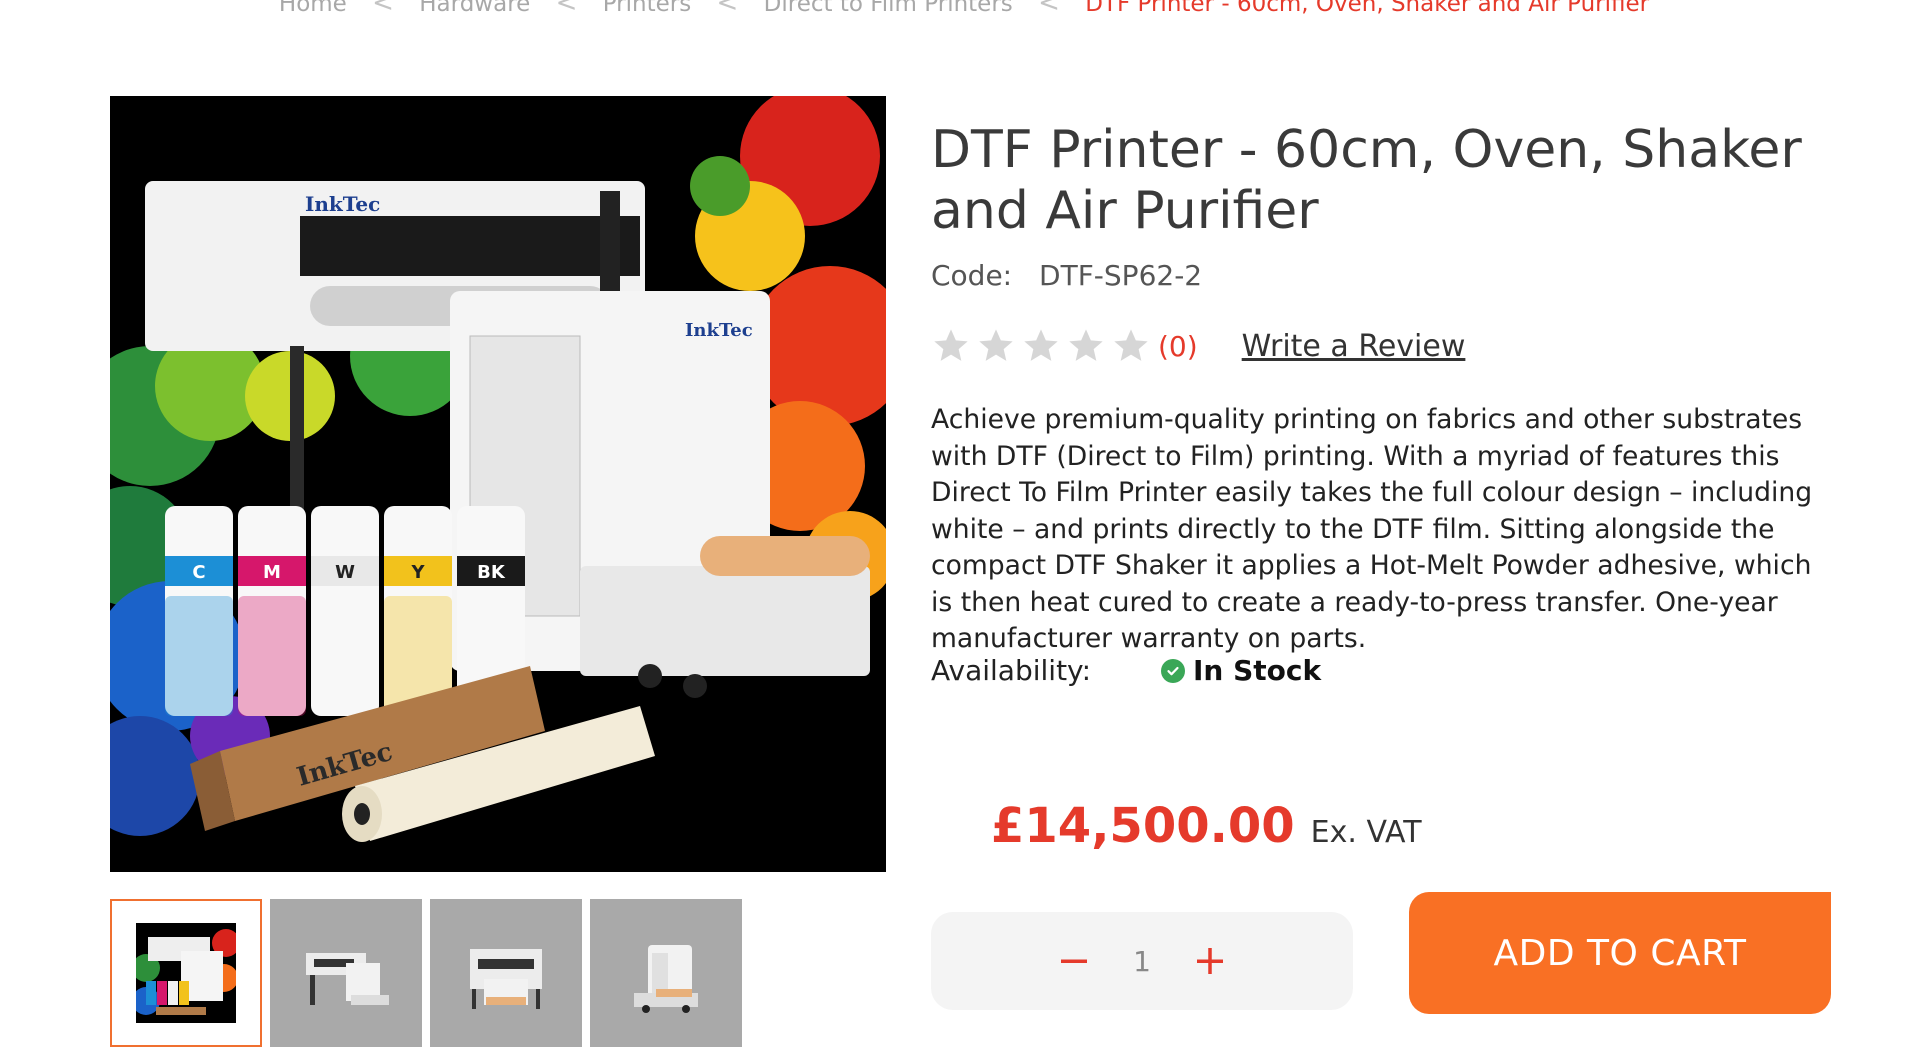 This screenshot has height=1062, width=1928. Describe the element at coordinates (719, 330) in the screenshot. I see `shaker-brand-text: InkTec` at that location.